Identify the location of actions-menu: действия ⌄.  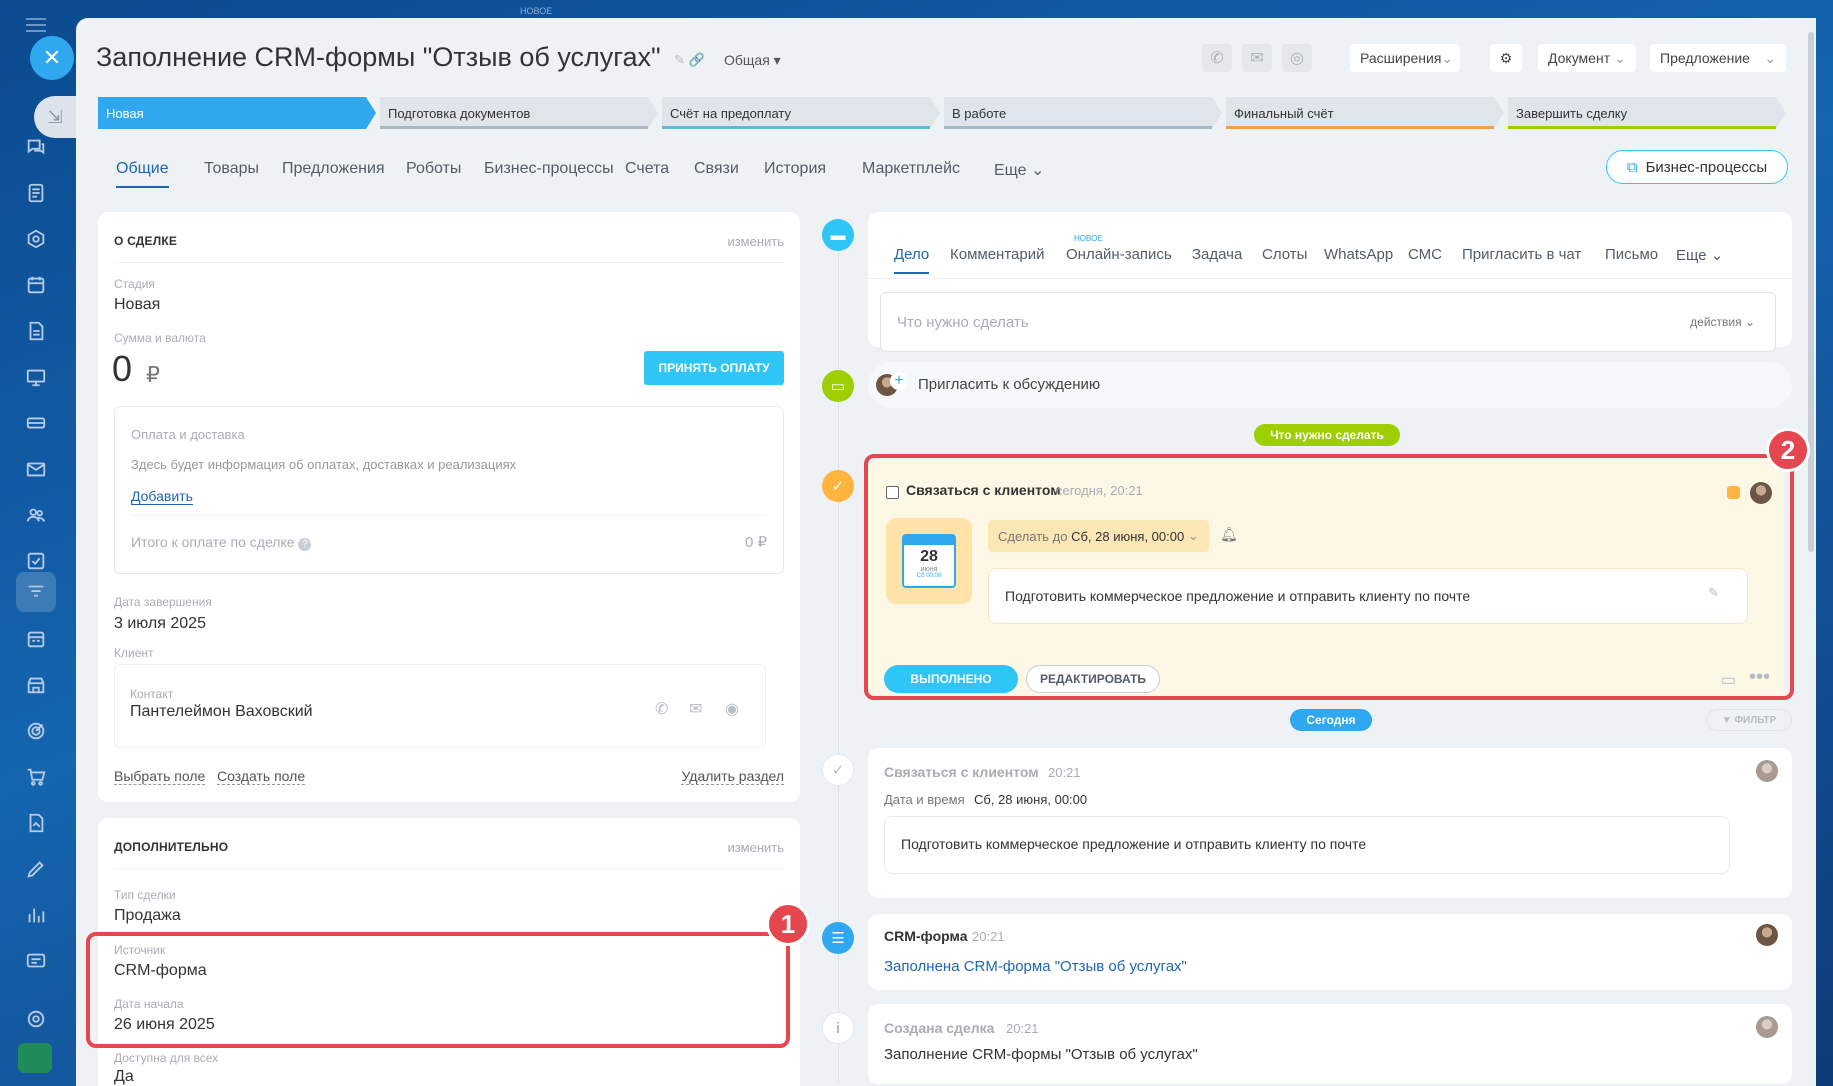
(1722, 322).